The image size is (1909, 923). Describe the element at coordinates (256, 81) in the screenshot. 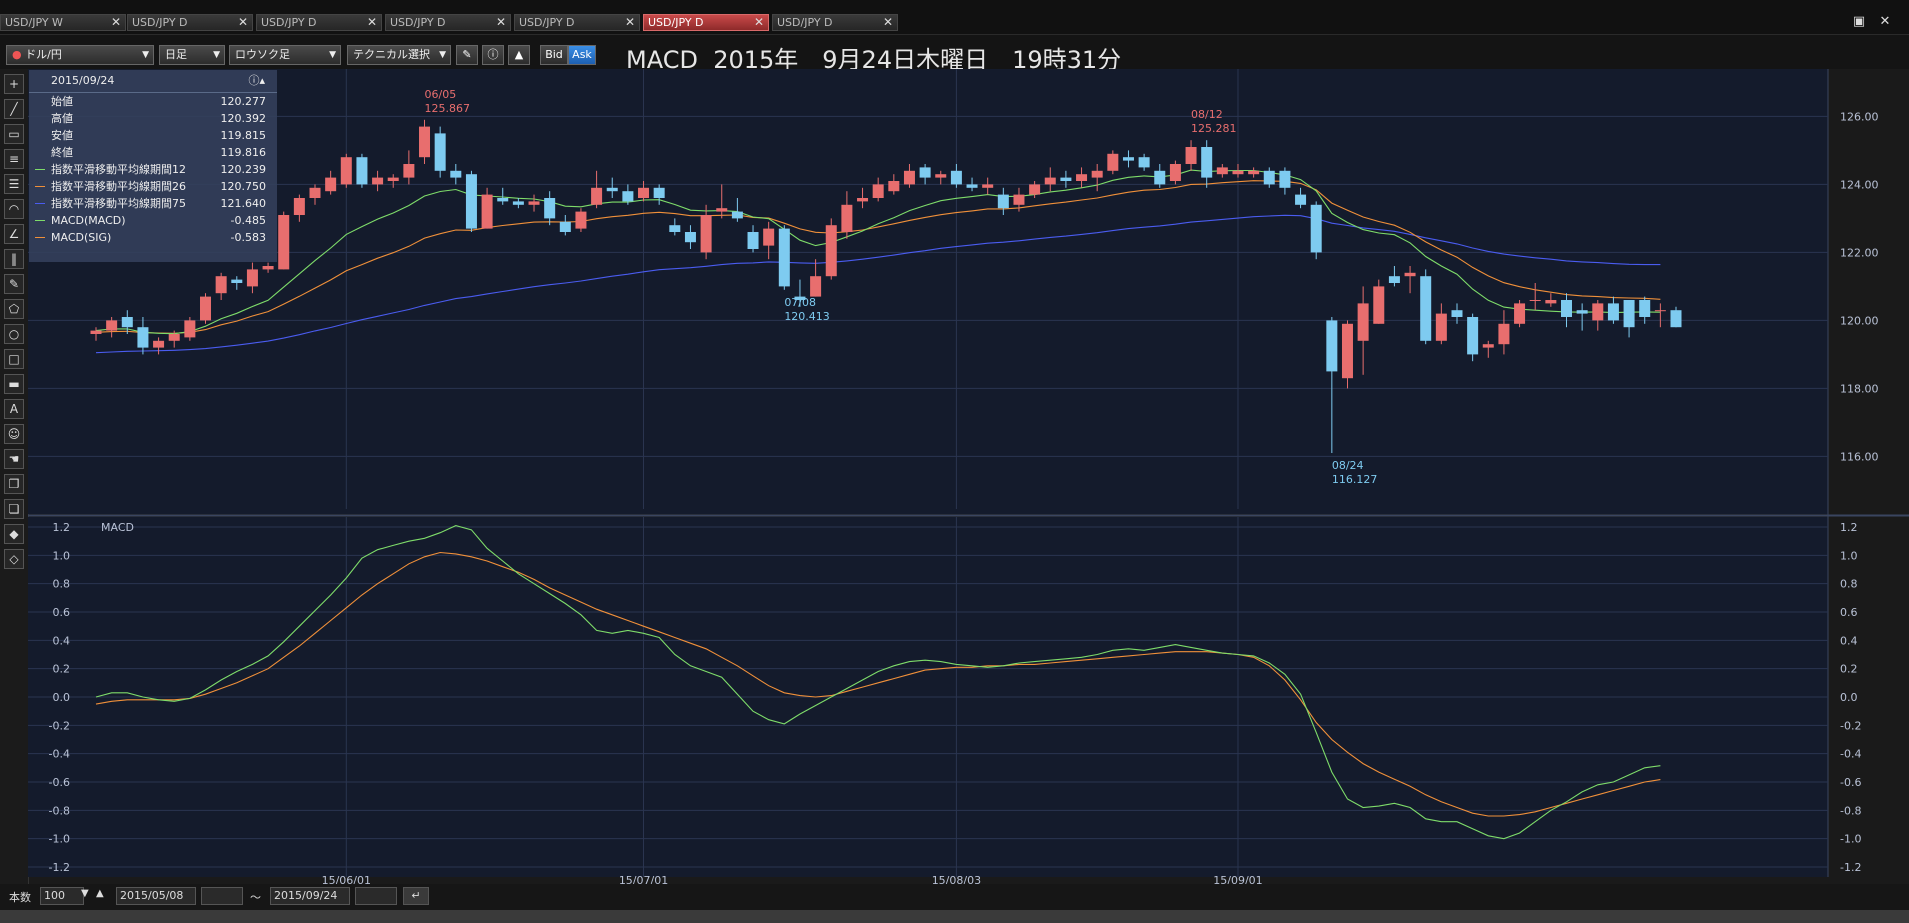

I see `info-toggle-icon: ⓘ▴` at that location.